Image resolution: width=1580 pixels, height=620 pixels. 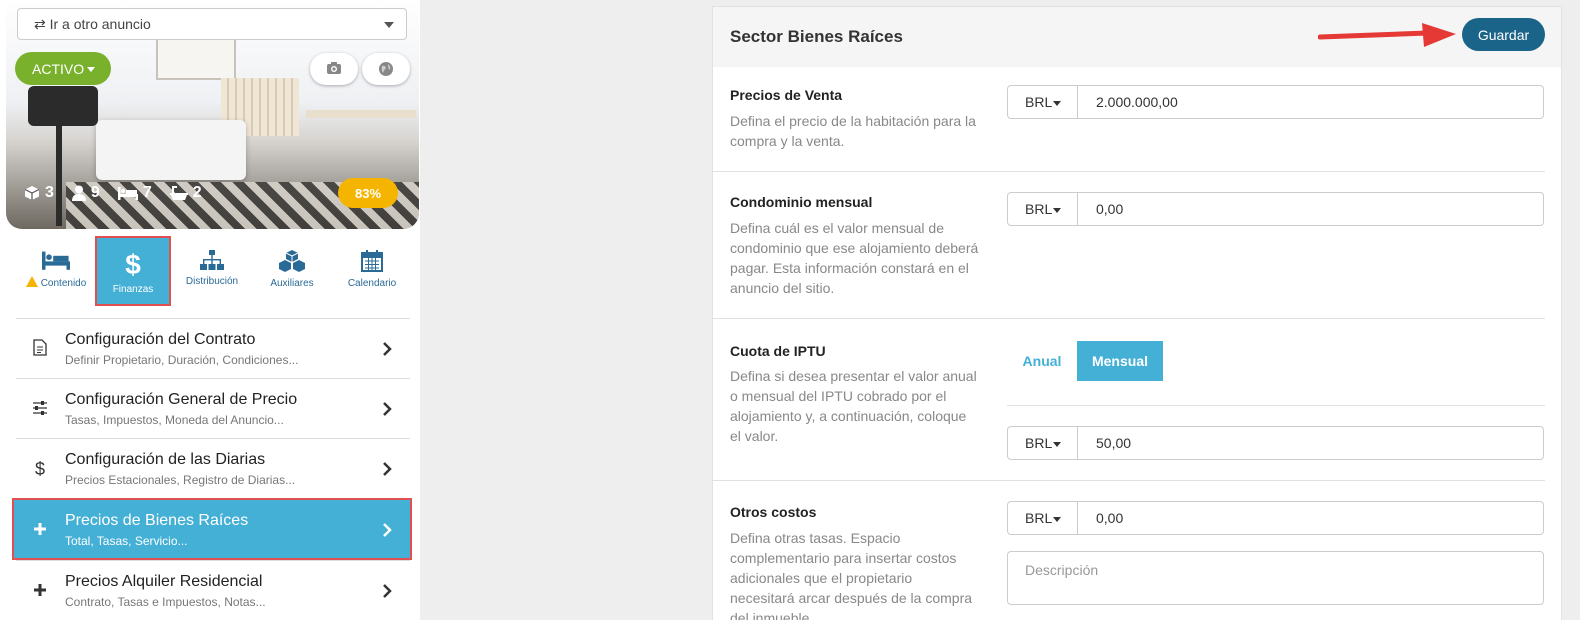 I want to click on calendar-icon, so click(x=372, y=261).